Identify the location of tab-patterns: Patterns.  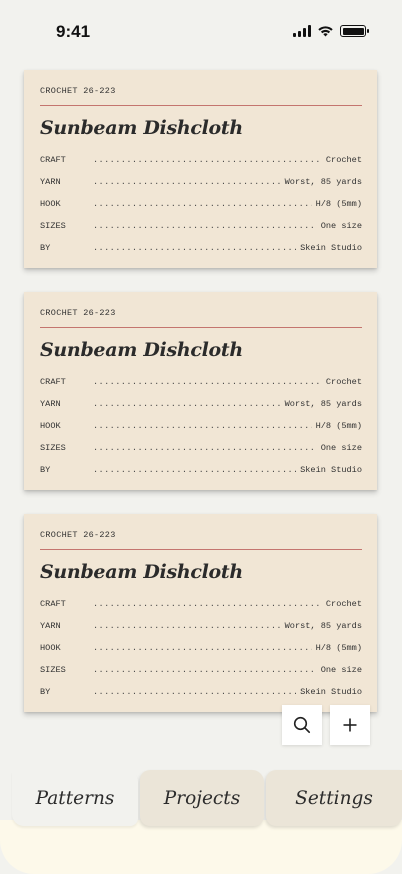
(75, 798).